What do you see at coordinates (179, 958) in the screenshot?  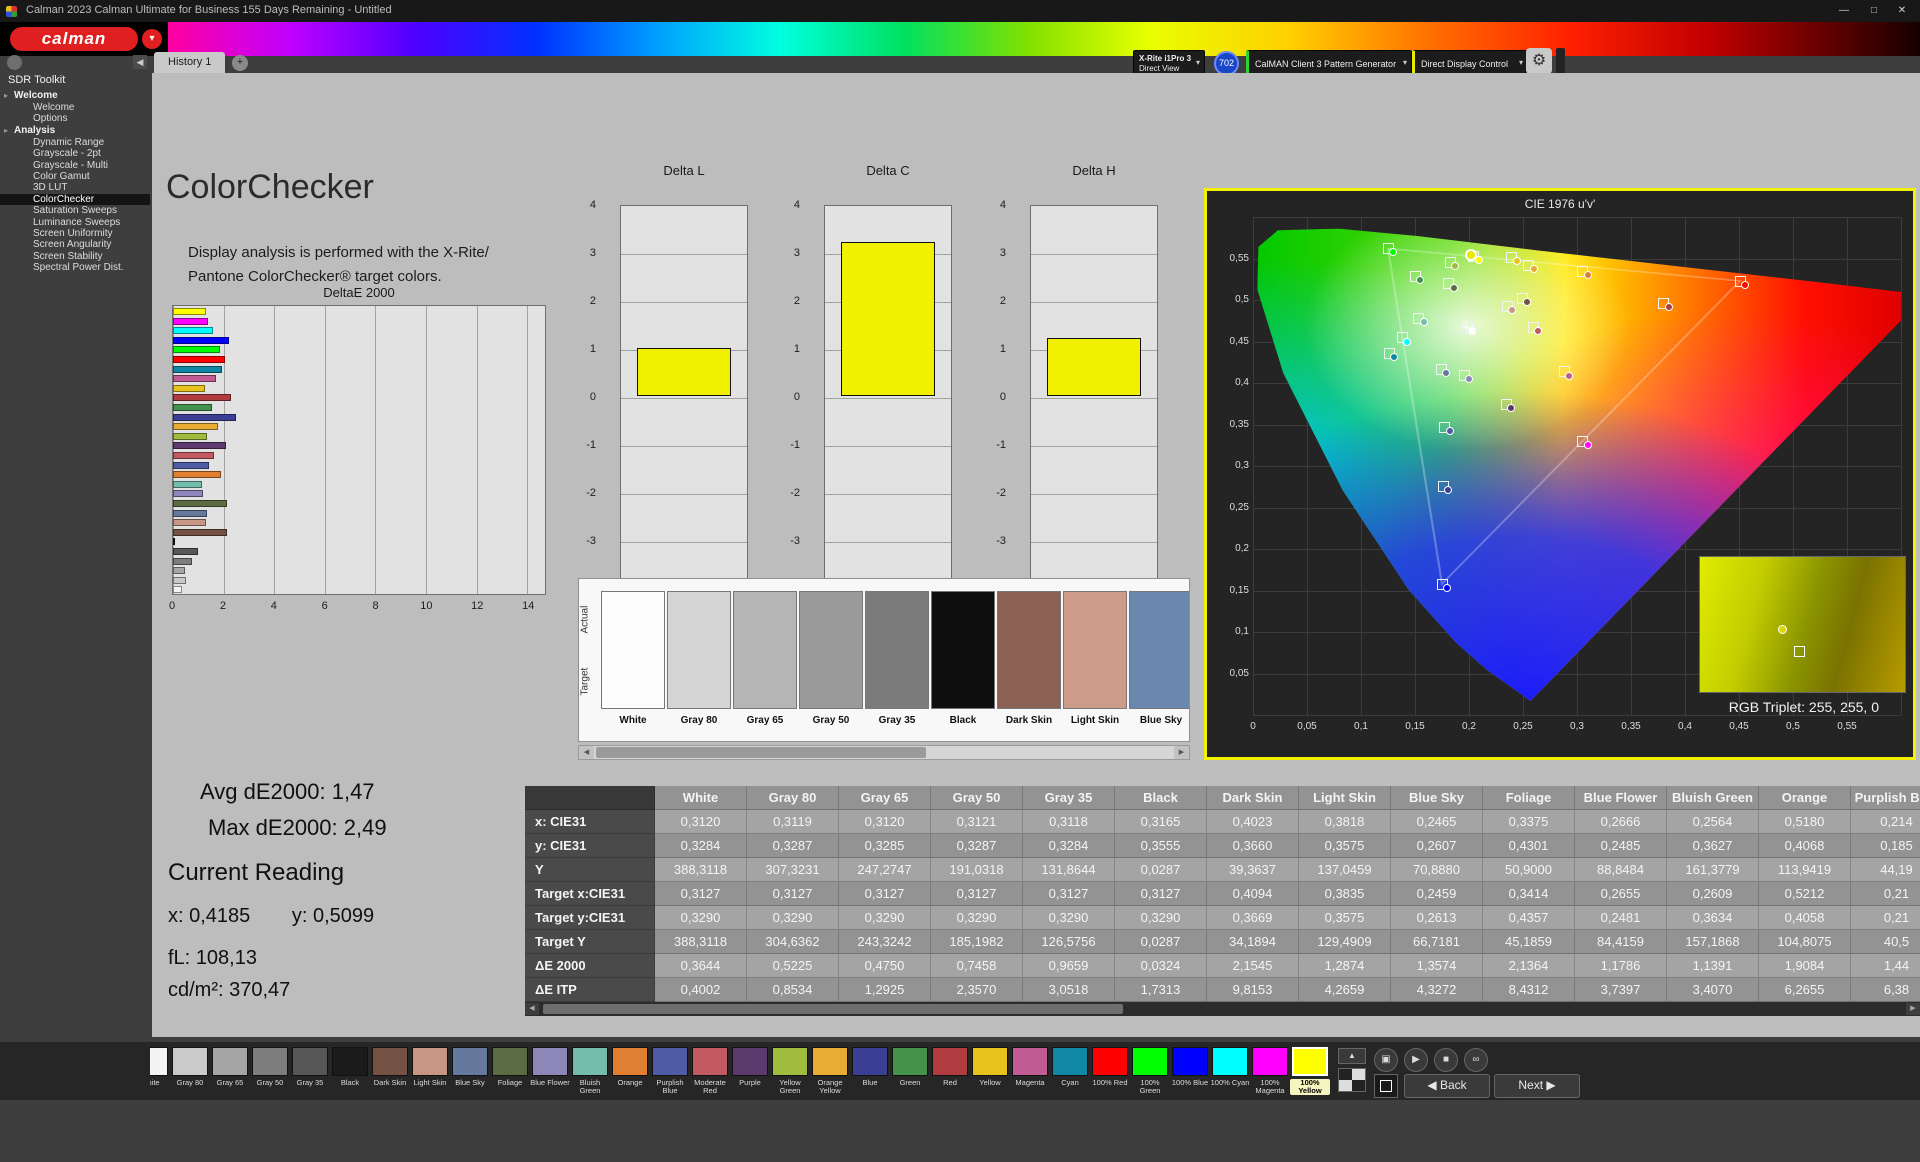 I see `fl-label: fL:` at bounding box center [179, 958].